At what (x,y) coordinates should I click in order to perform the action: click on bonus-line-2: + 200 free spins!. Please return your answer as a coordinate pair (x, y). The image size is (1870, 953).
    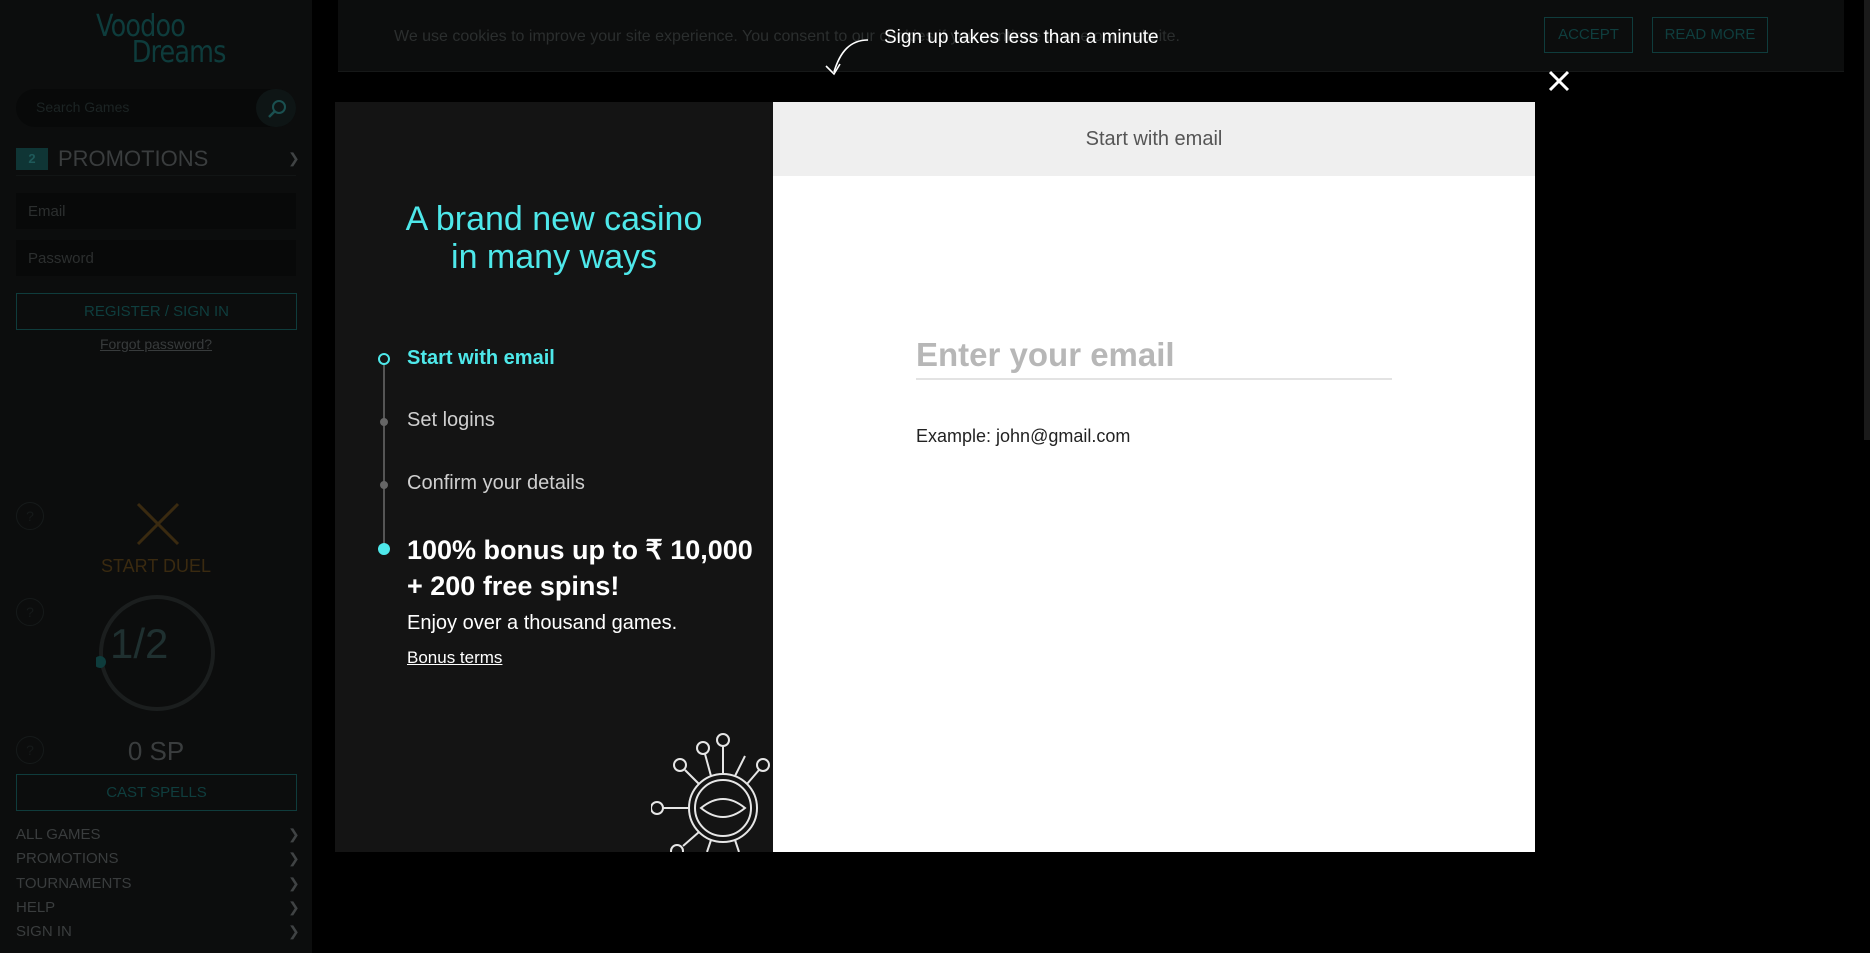
    Looking at the image, I should click on (513, 586).